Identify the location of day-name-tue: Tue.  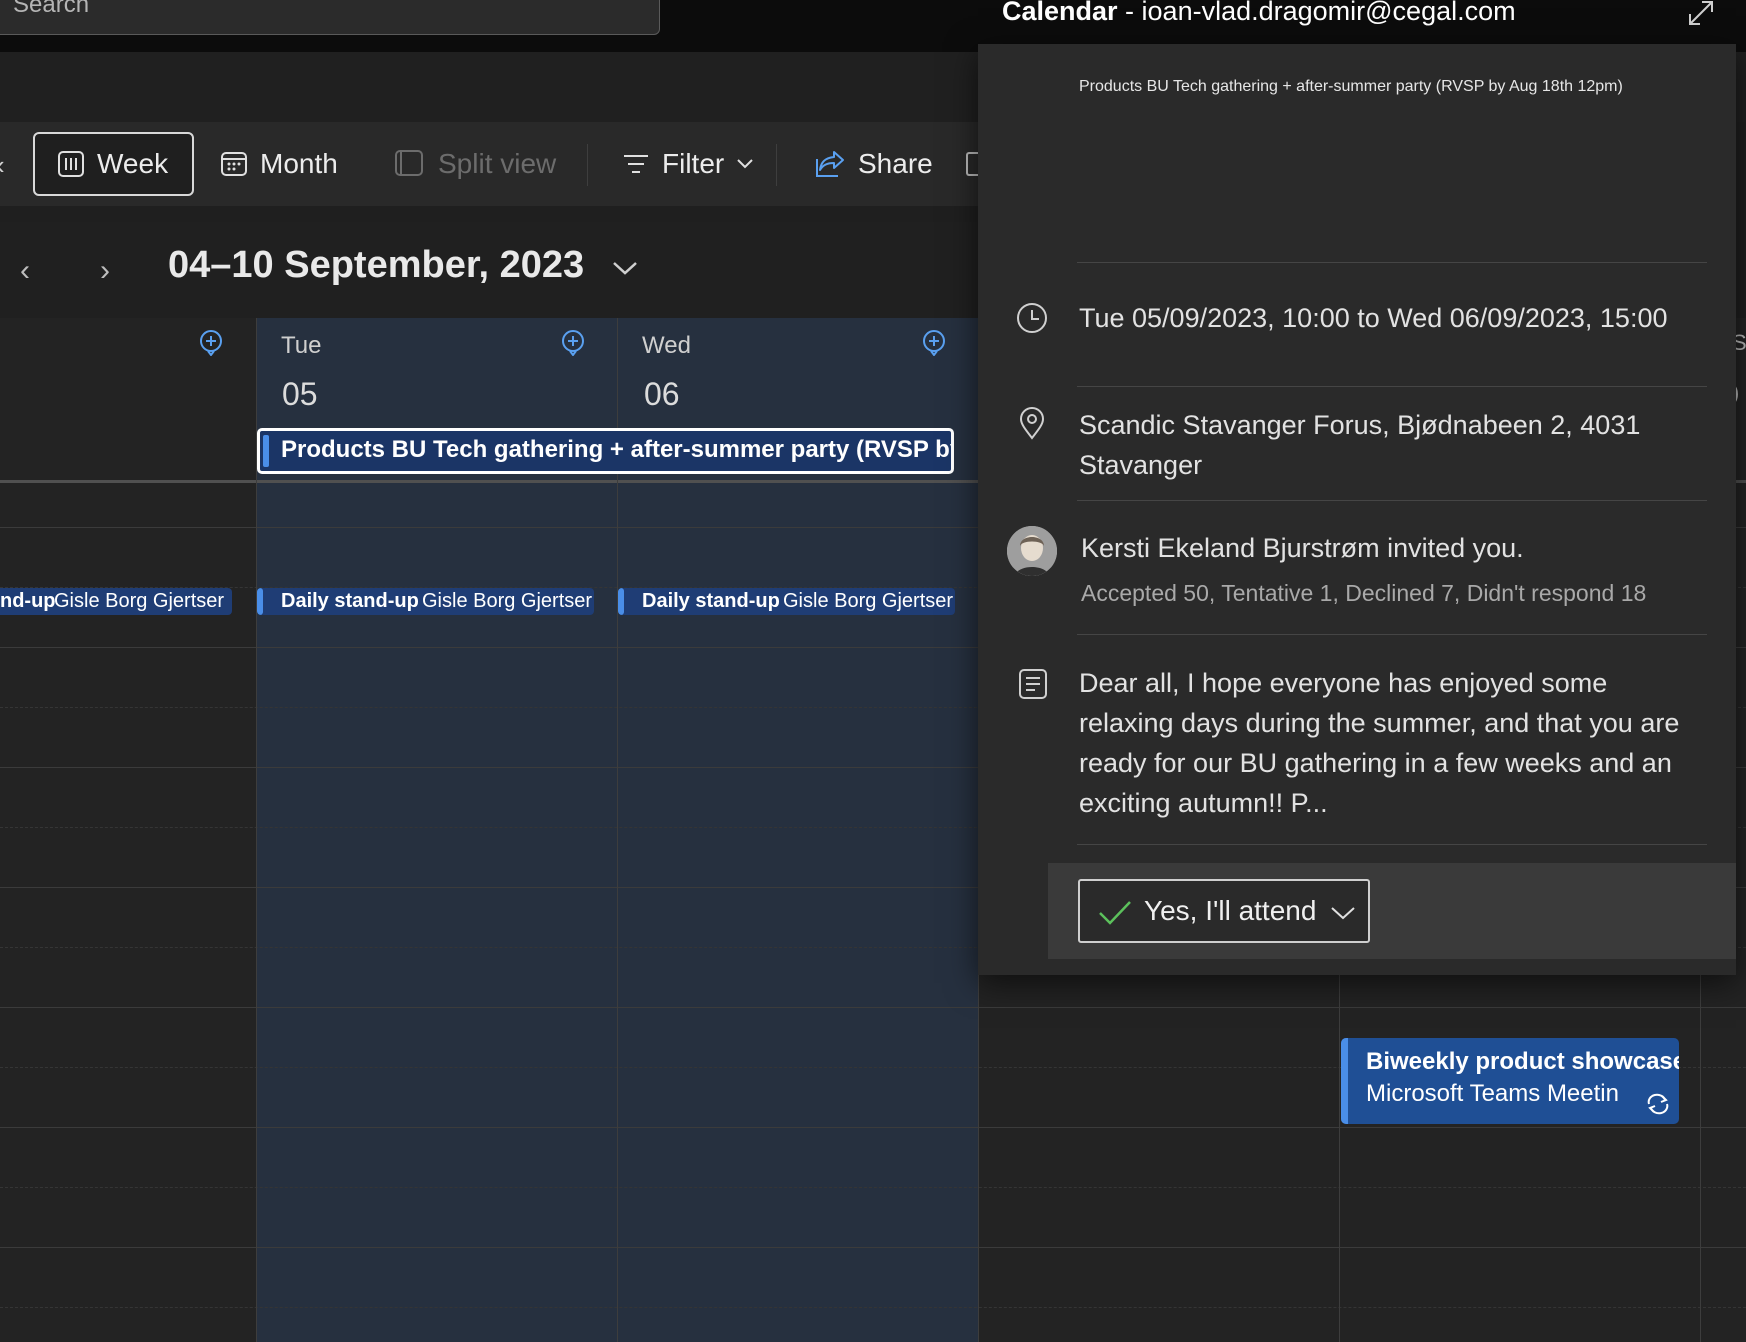
(301, 345).